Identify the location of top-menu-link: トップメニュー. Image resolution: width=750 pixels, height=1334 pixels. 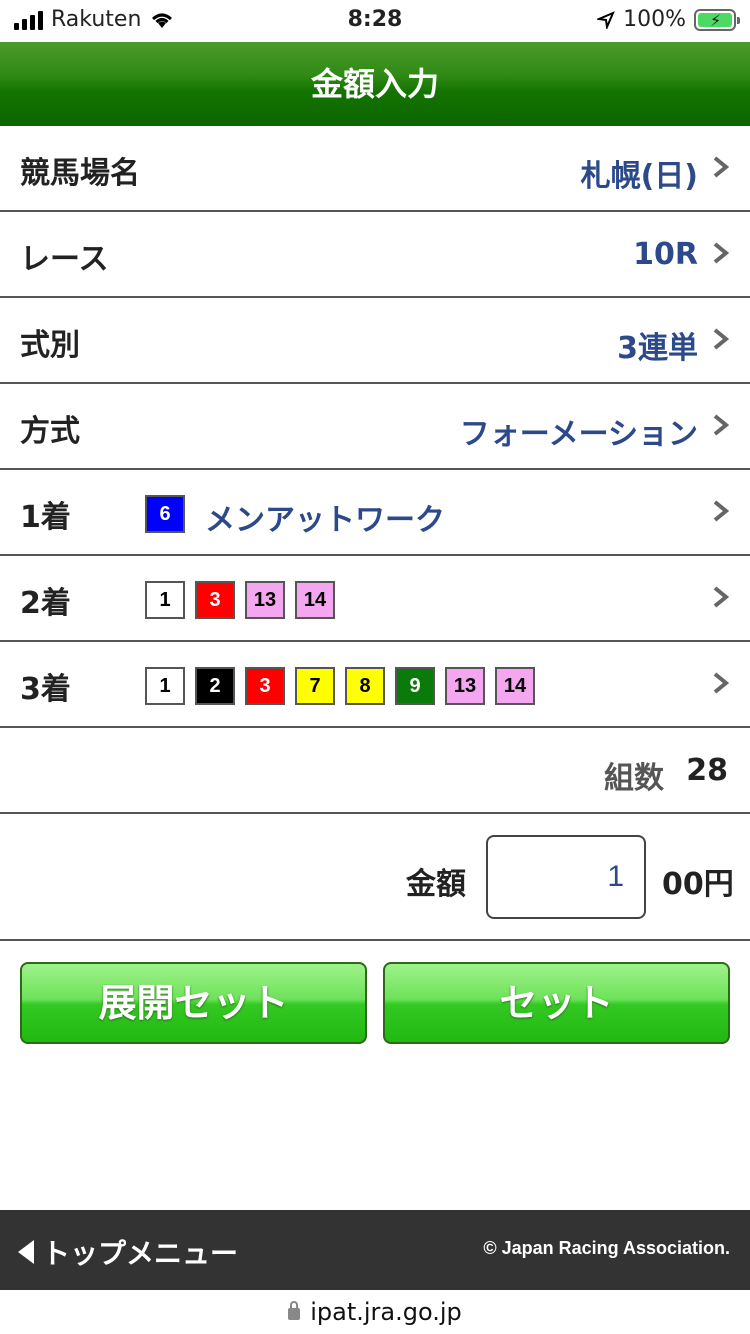
(128, 1252).